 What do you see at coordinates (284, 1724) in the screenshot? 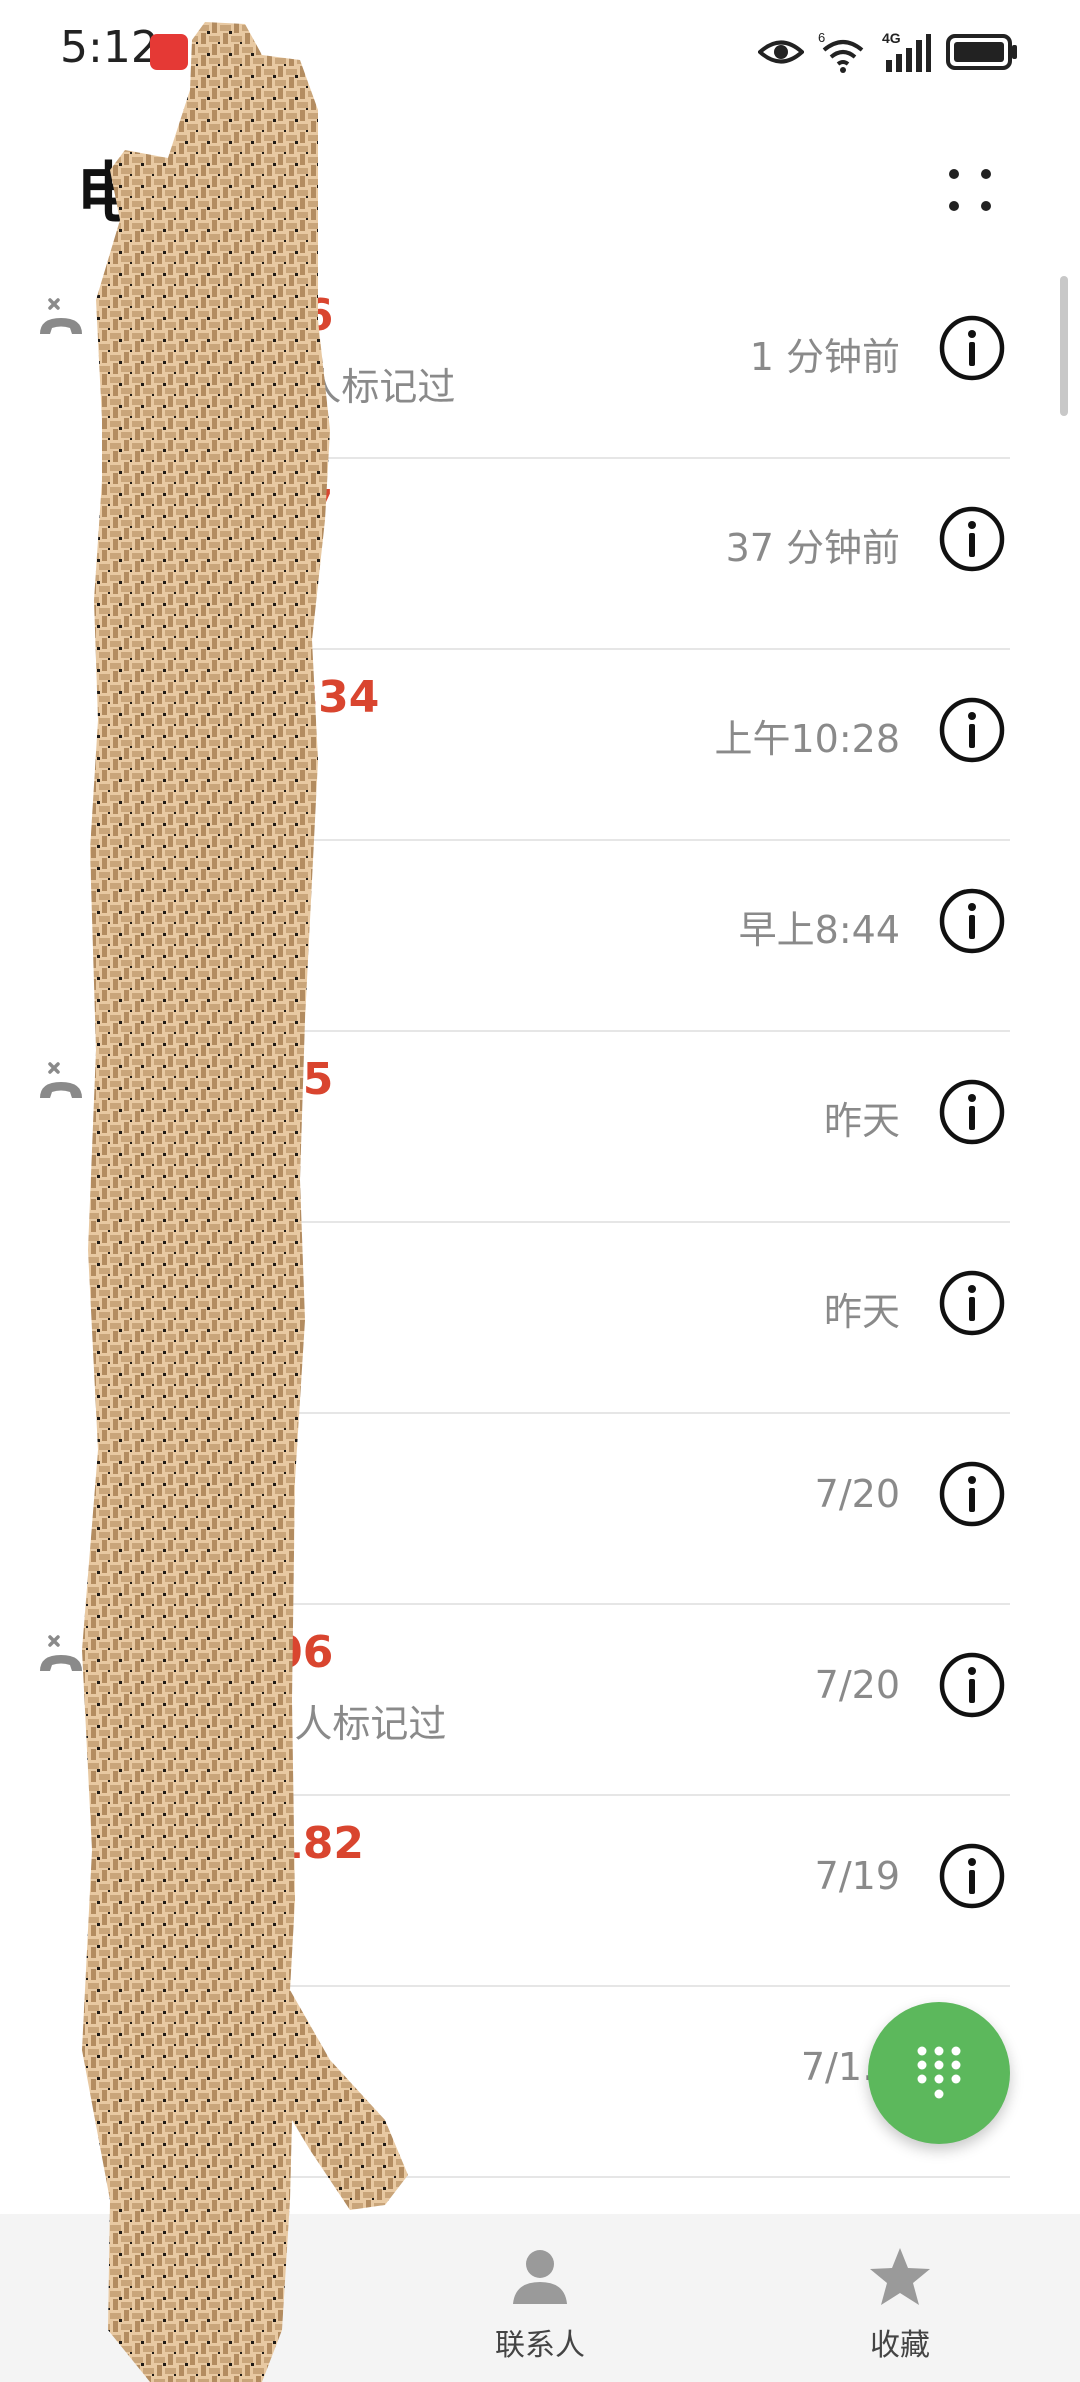
I see `caller-detail: …话 | 13 人标记过` at bounding box center [284, 1724].